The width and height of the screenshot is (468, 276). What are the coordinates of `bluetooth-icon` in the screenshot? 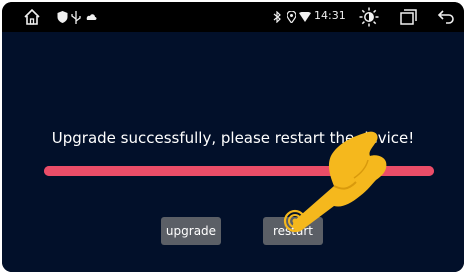 It's located at (277, 17).